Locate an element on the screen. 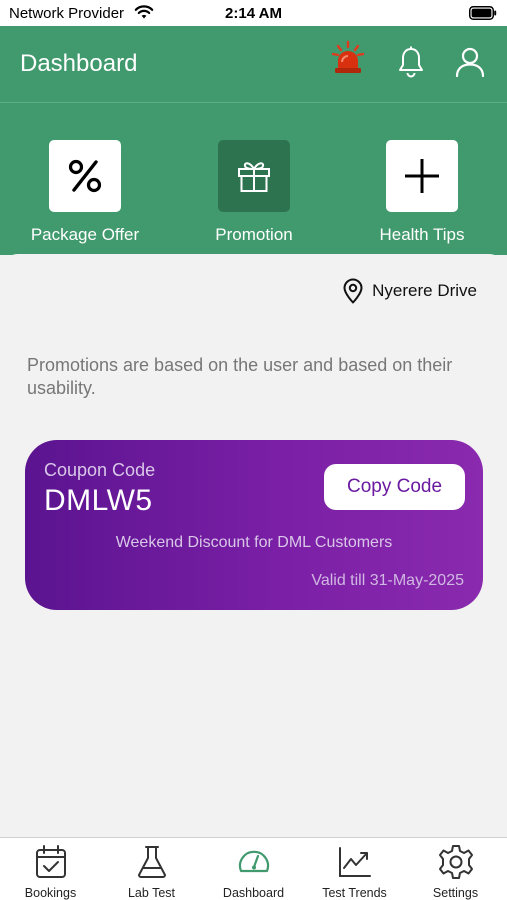  battery-icon is located at coordinates (483, 13).